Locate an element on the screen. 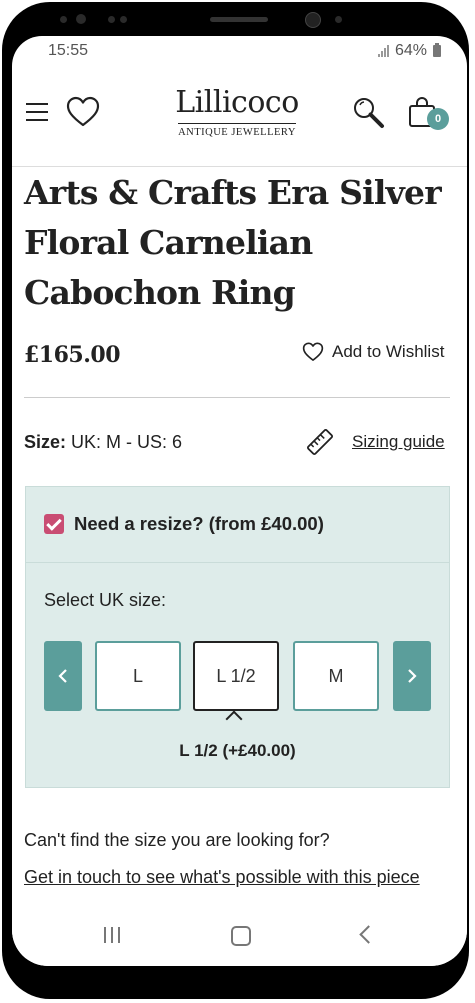 This screenshot has height=1003, width=475. add-to-wishlist-button: Add to Wishlist is located at coordinates (373, 352).